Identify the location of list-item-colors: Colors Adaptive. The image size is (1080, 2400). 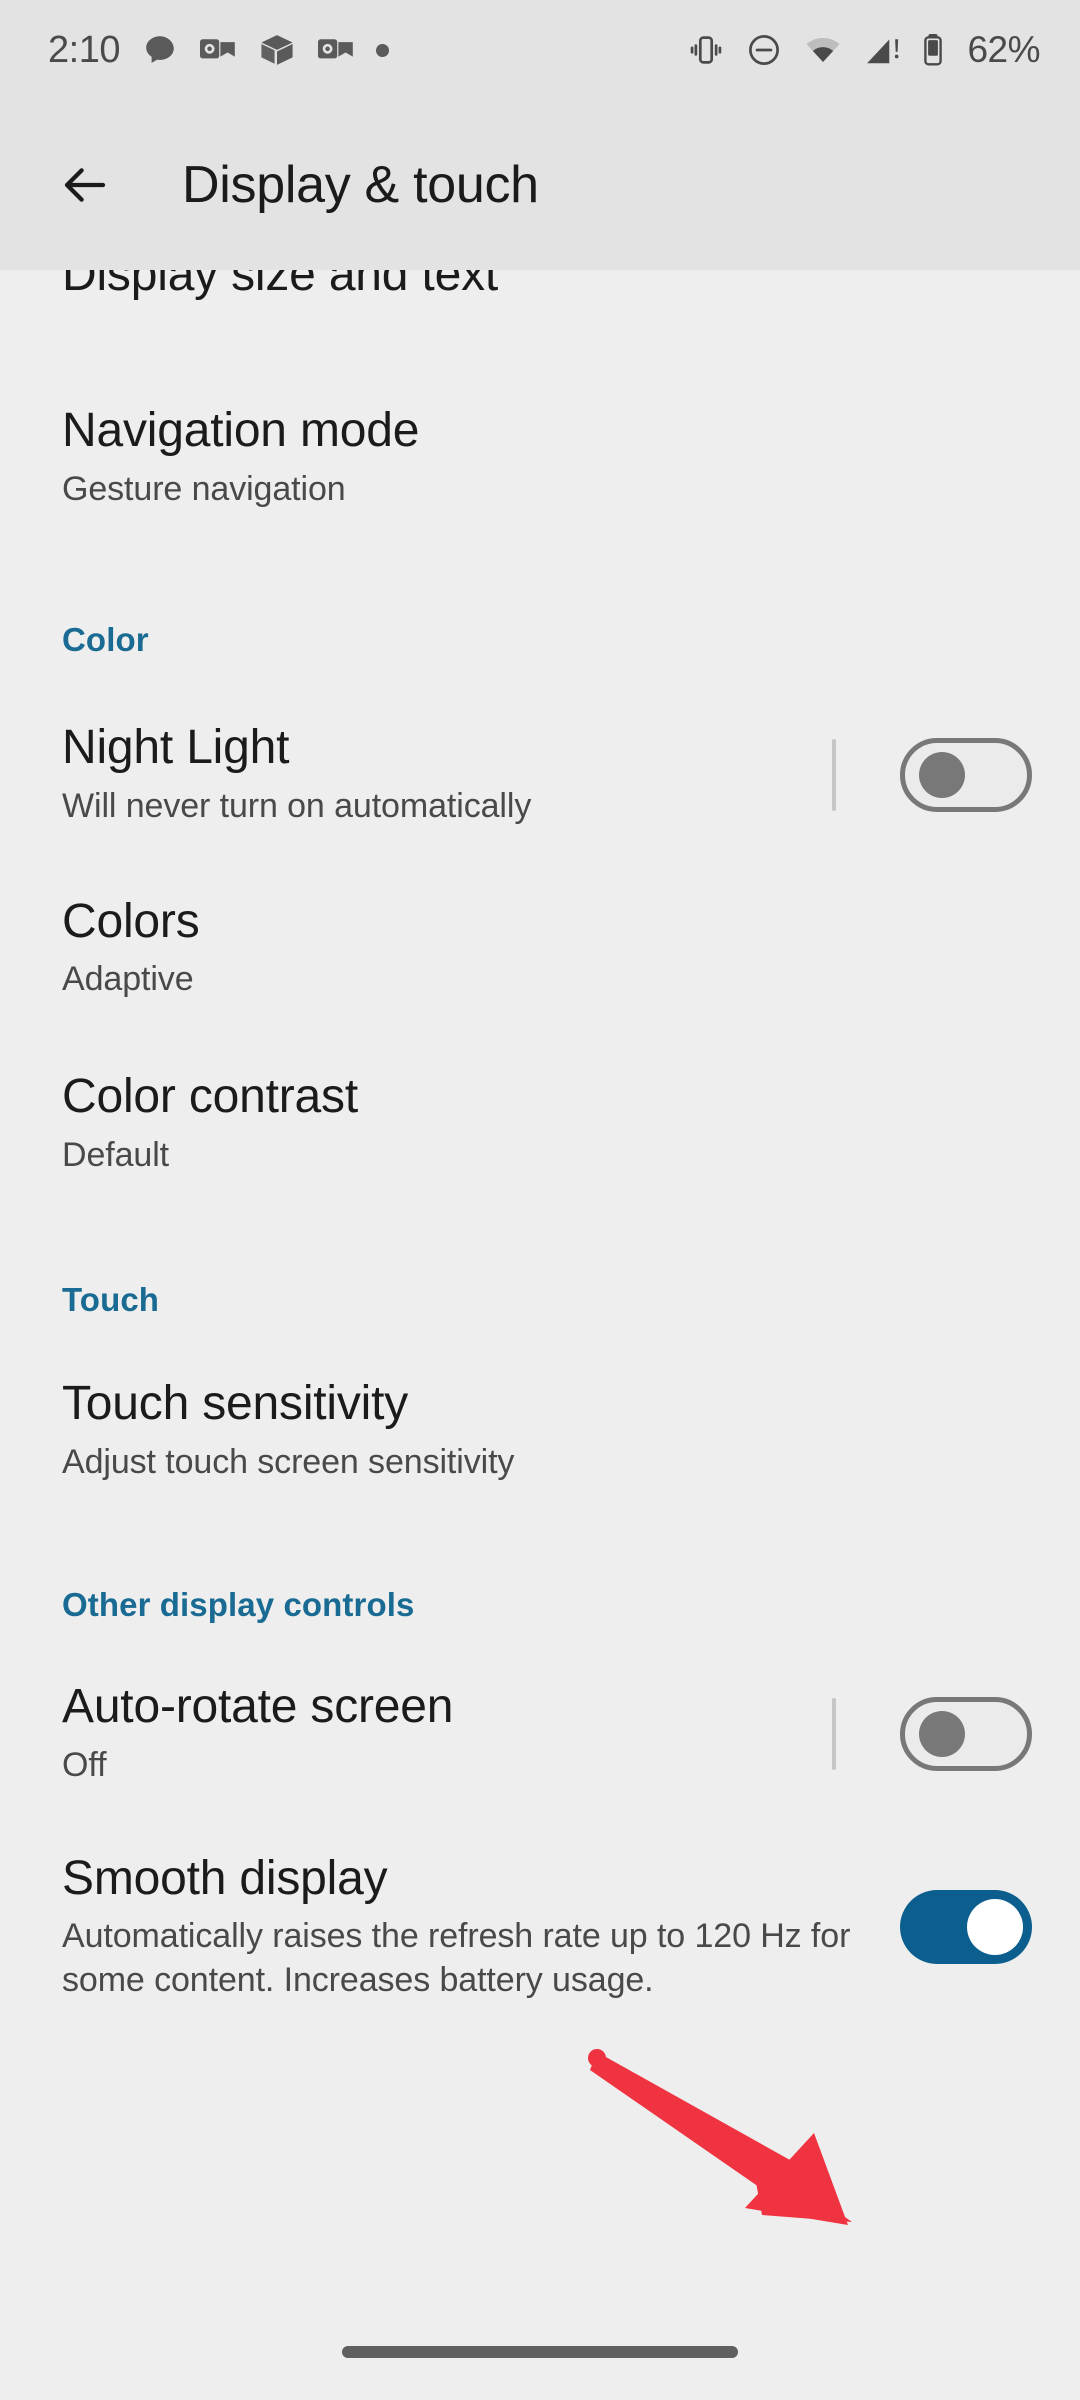
(540, 948).